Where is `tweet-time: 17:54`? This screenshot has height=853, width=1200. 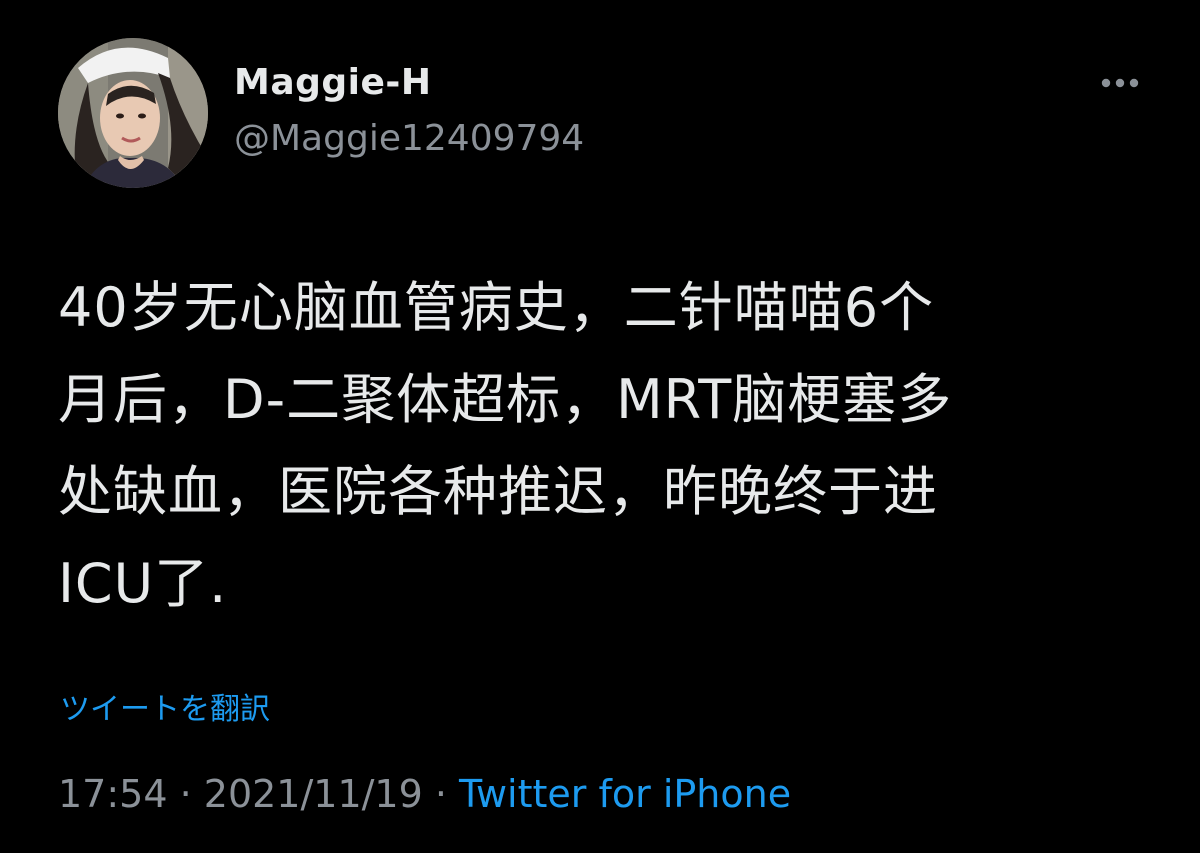 tweet-time: 17:54 is located at coordinates (113, 794).